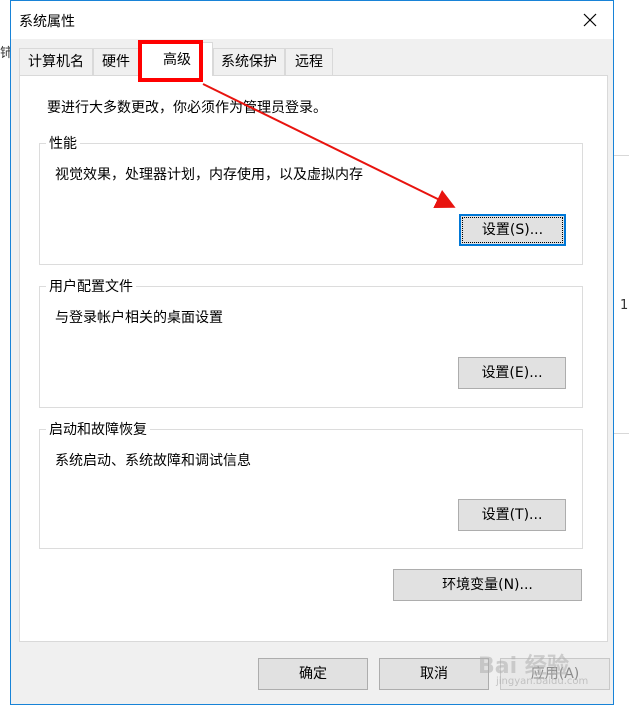  Describe the element at coordinates (187, 108) in the screenshot. I see `admin-notice: 要进行大多数更改，你必须作为管理员登录。` at that location.